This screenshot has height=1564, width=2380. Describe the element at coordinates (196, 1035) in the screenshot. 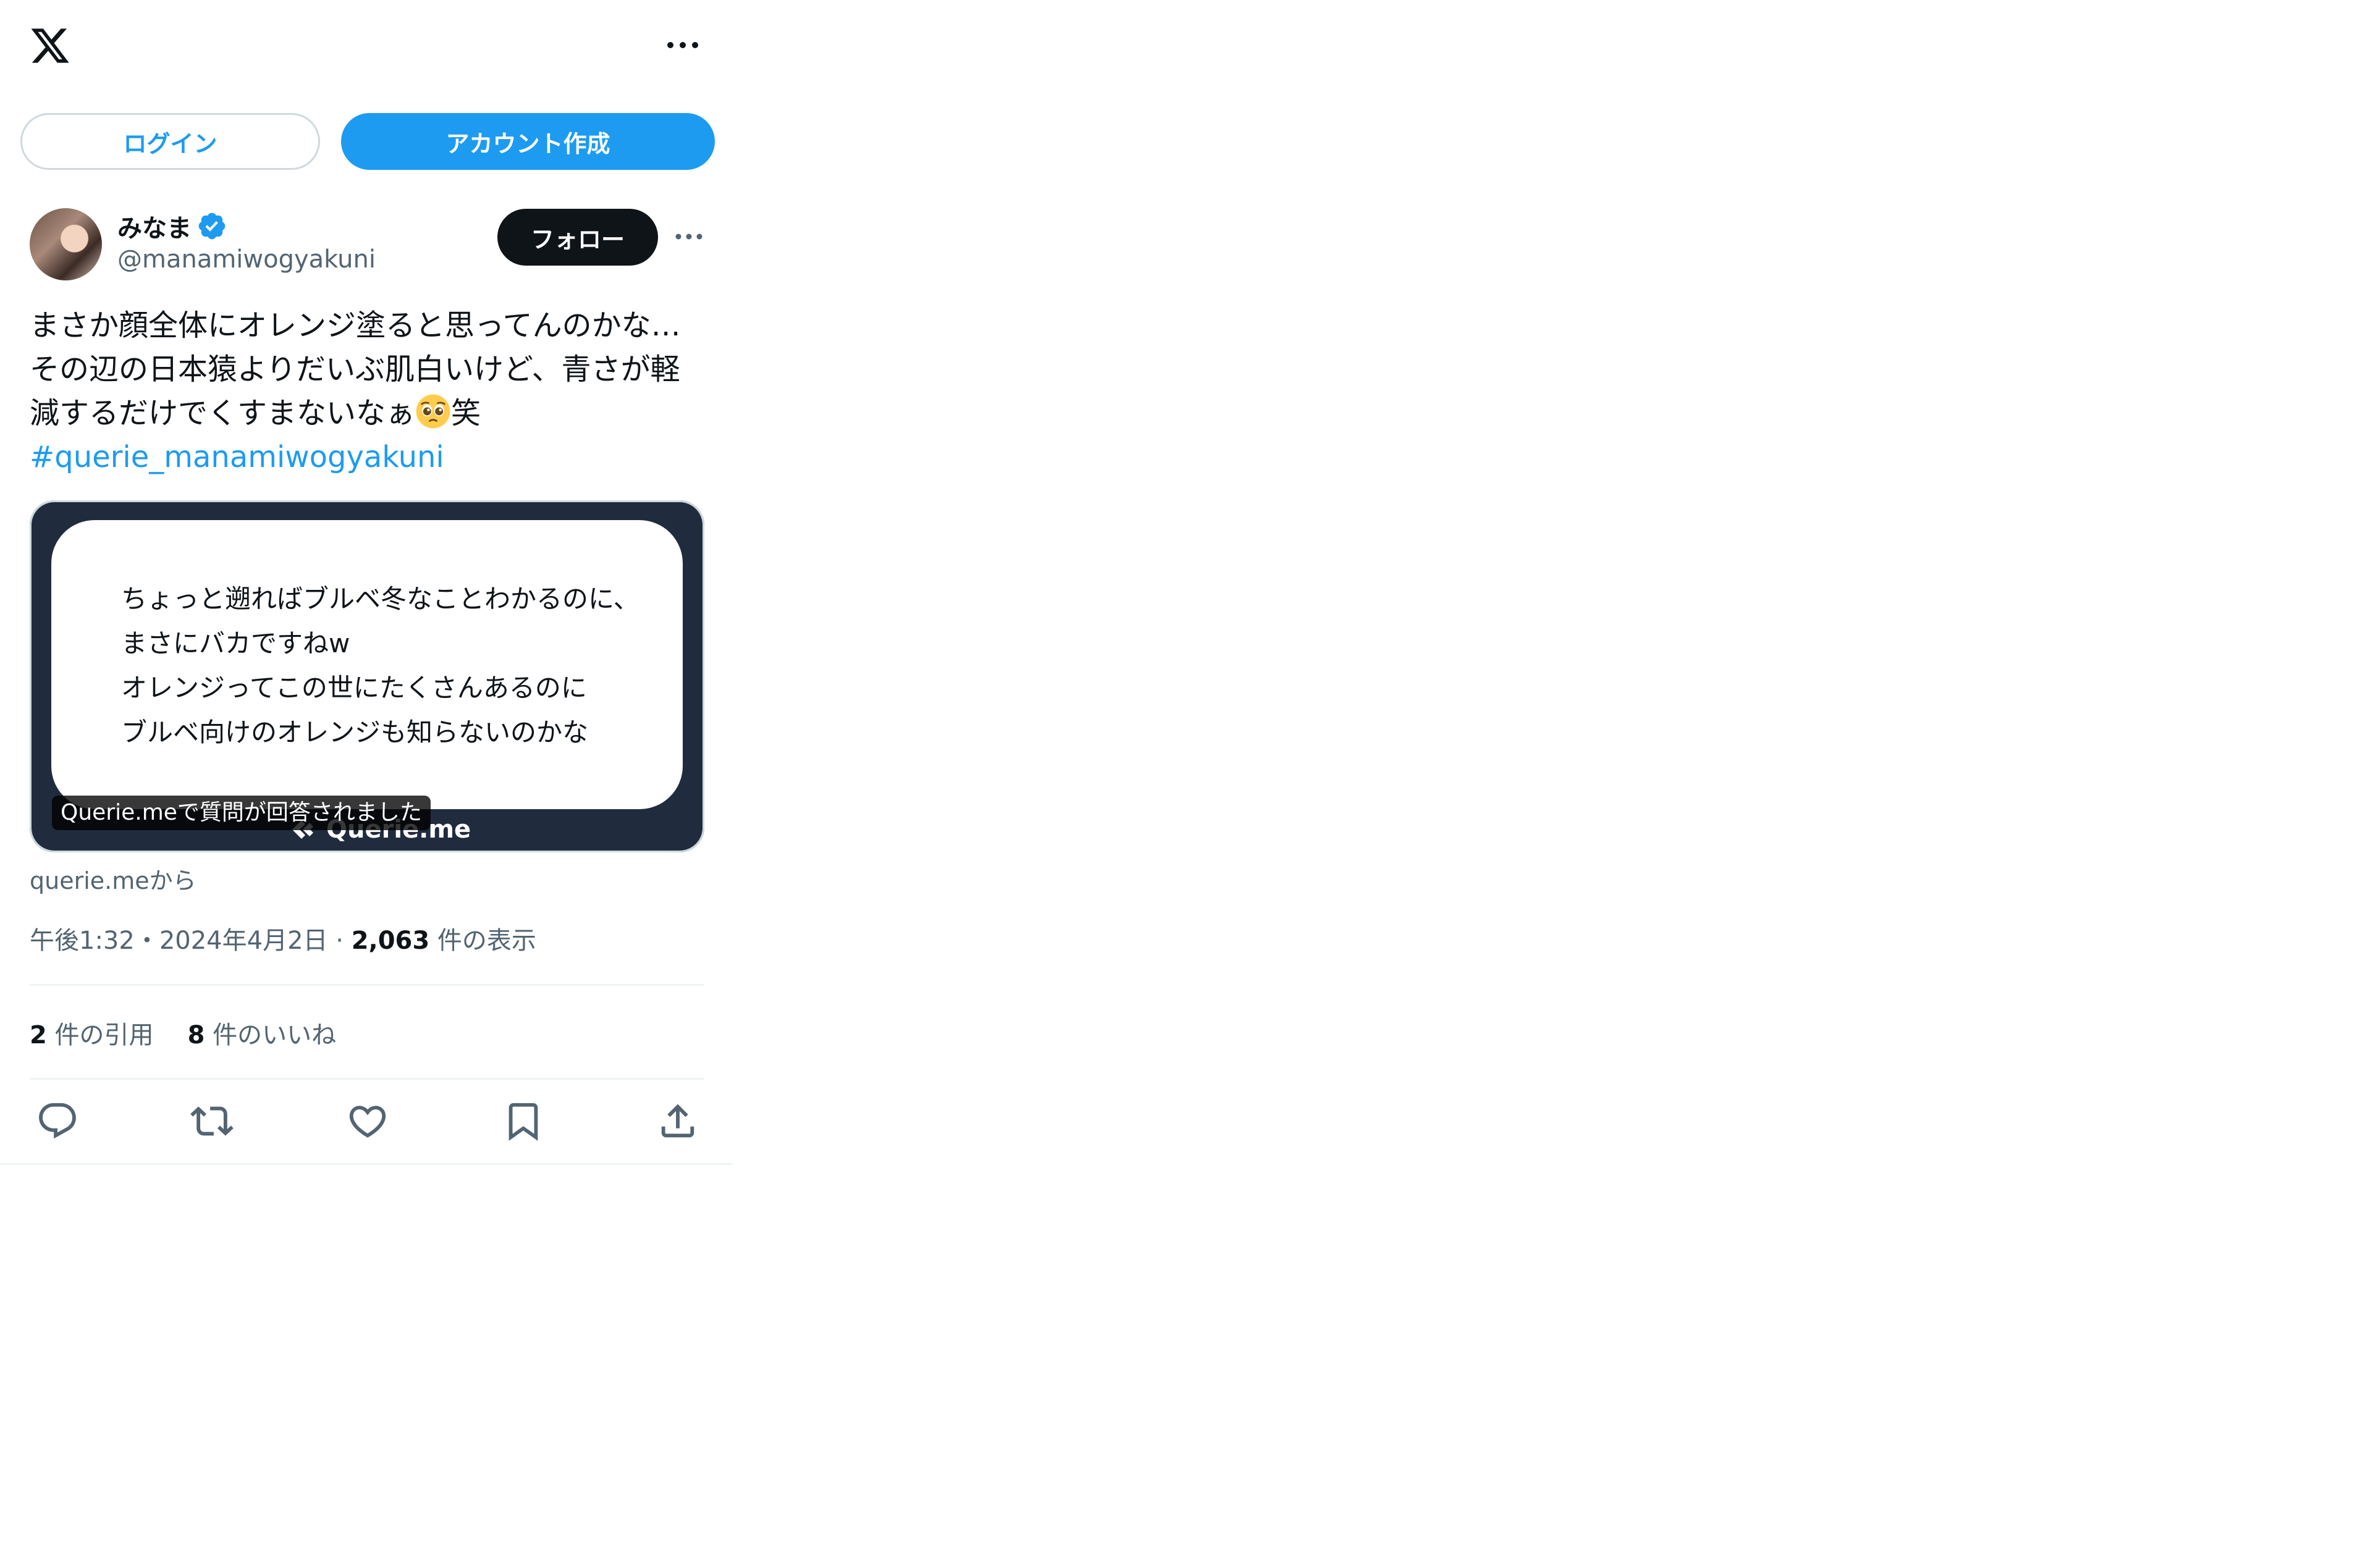

I see `likes-count: 8` at that location.